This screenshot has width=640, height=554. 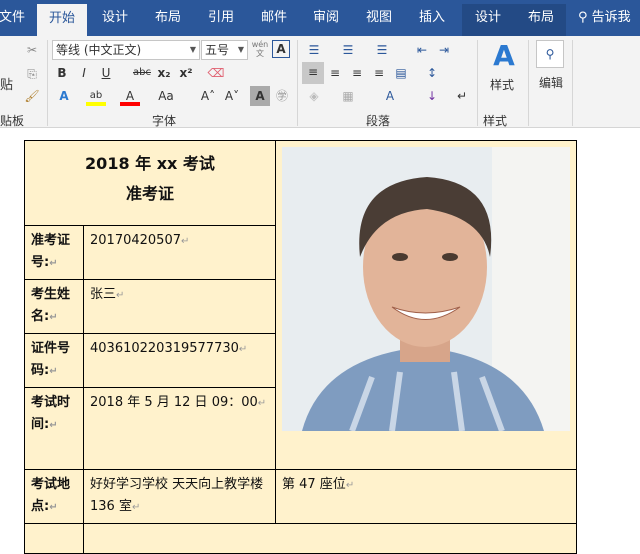 What do you see at coordinates (6, 83) in the screenshot?
I see `paste-button: 贴` at bounding box center [6, 83].